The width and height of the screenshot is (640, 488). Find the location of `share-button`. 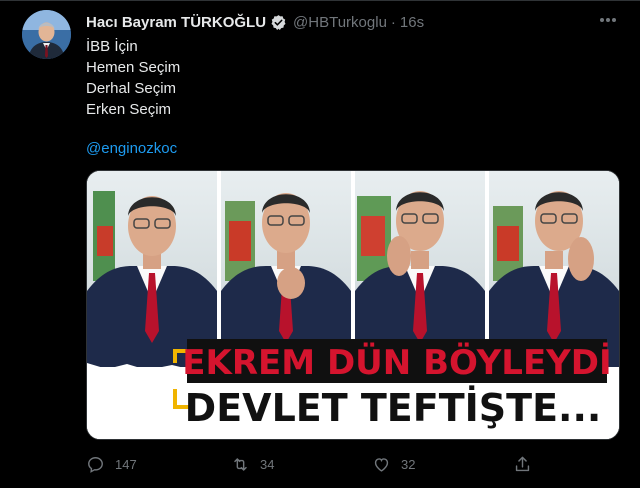

share-button is located at coordinates (527, 464).